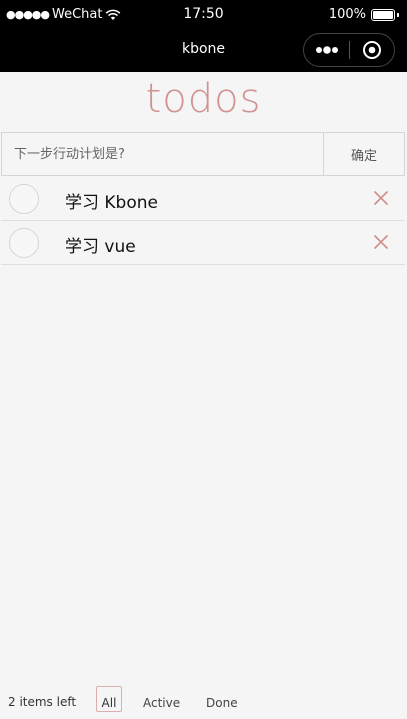  Describe the element at coordinates (203, 199) in the screenshot. I see `todo-item: 学习 Kbone` at that location.